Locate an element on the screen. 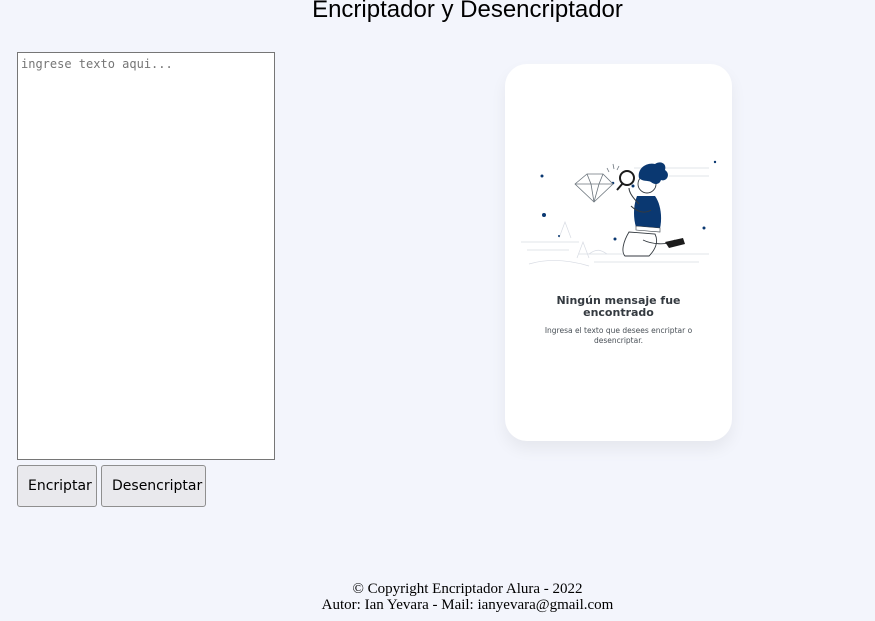 The height and width of the screenshot is (621, 875). encrypt-button: Encriptar is located at coordinates (57, 486).